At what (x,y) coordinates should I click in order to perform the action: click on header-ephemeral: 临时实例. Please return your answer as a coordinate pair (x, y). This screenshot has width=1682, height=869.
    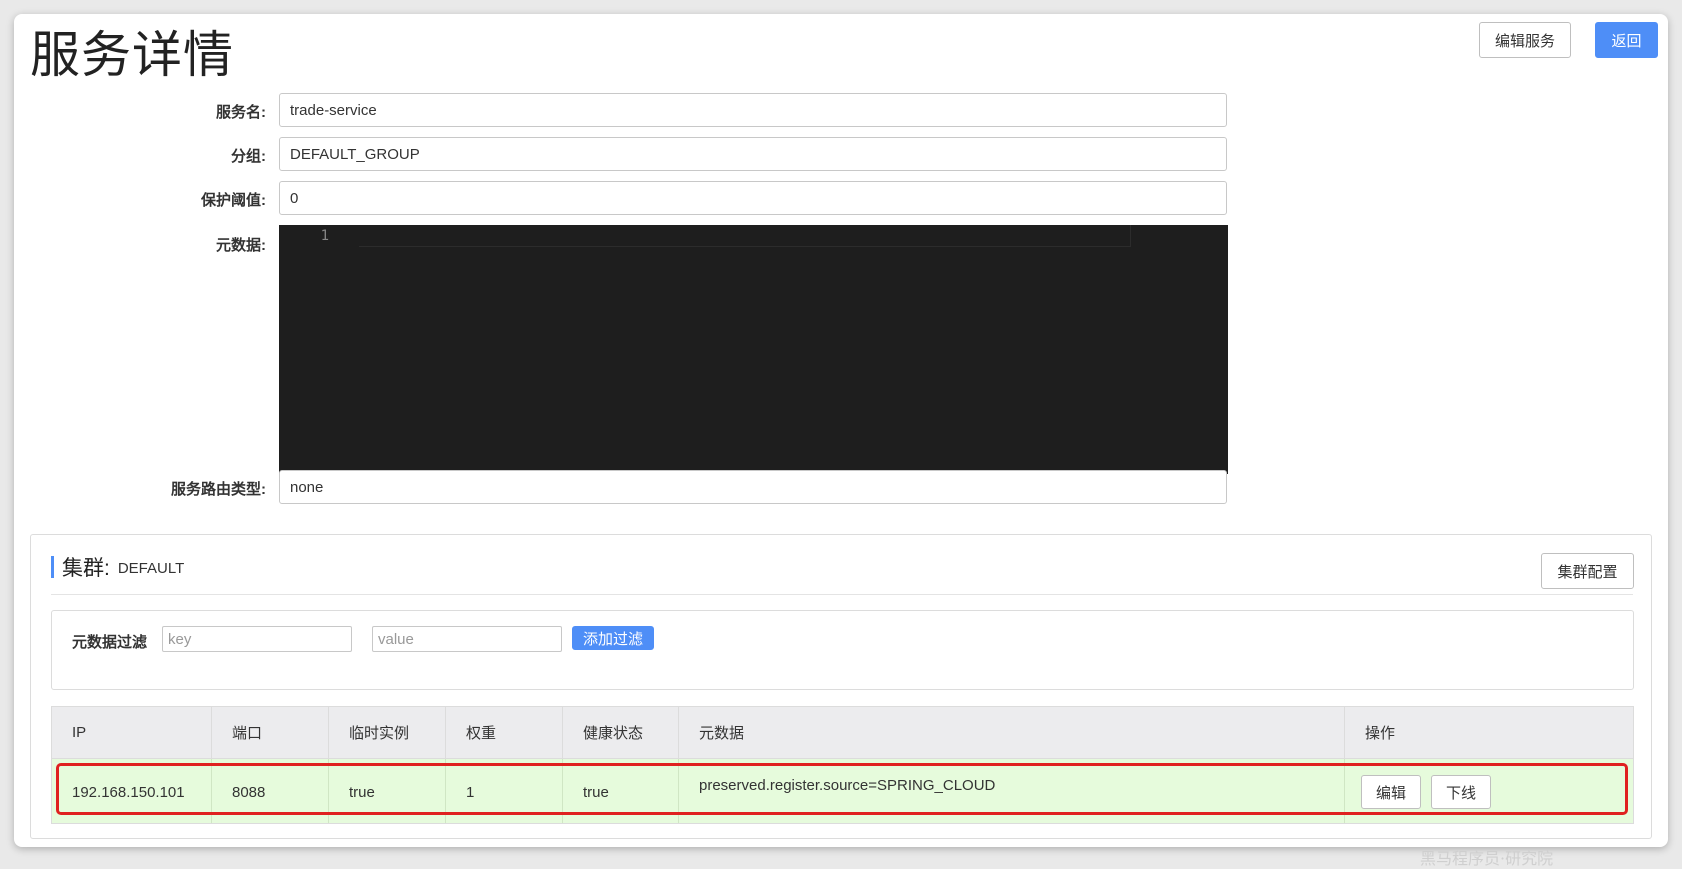
    Looking at the image, I should click on (387, 732).